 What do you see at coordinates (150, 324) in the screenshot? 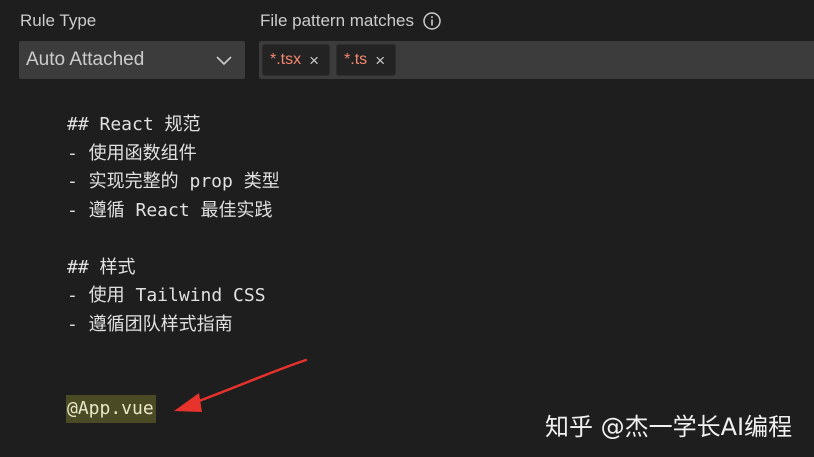
I see `editor-line: - 遵循团队样式指南` at bounding box center [150, 324].